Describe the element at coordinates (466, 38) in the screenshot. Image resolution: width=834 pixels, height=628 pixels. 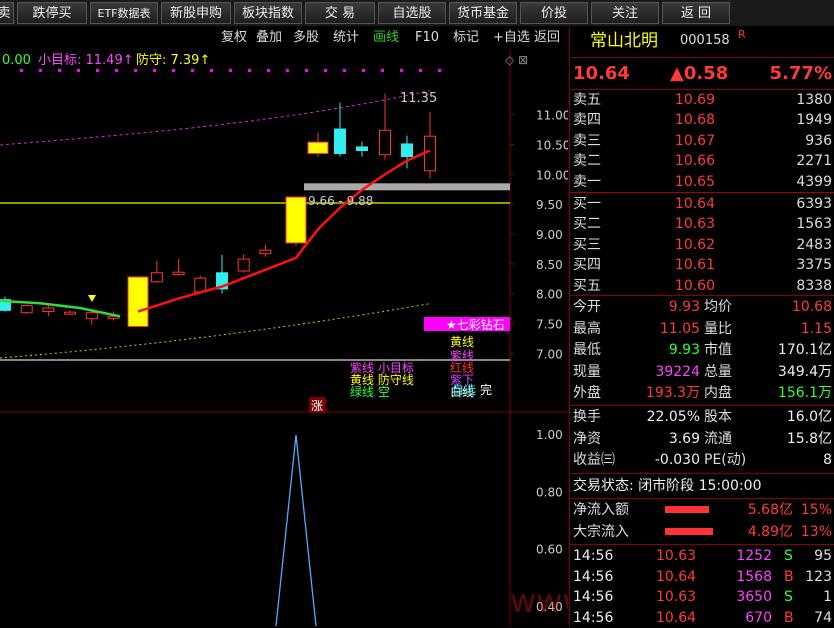
I see `toolbar-button-6: 标记` at that location.